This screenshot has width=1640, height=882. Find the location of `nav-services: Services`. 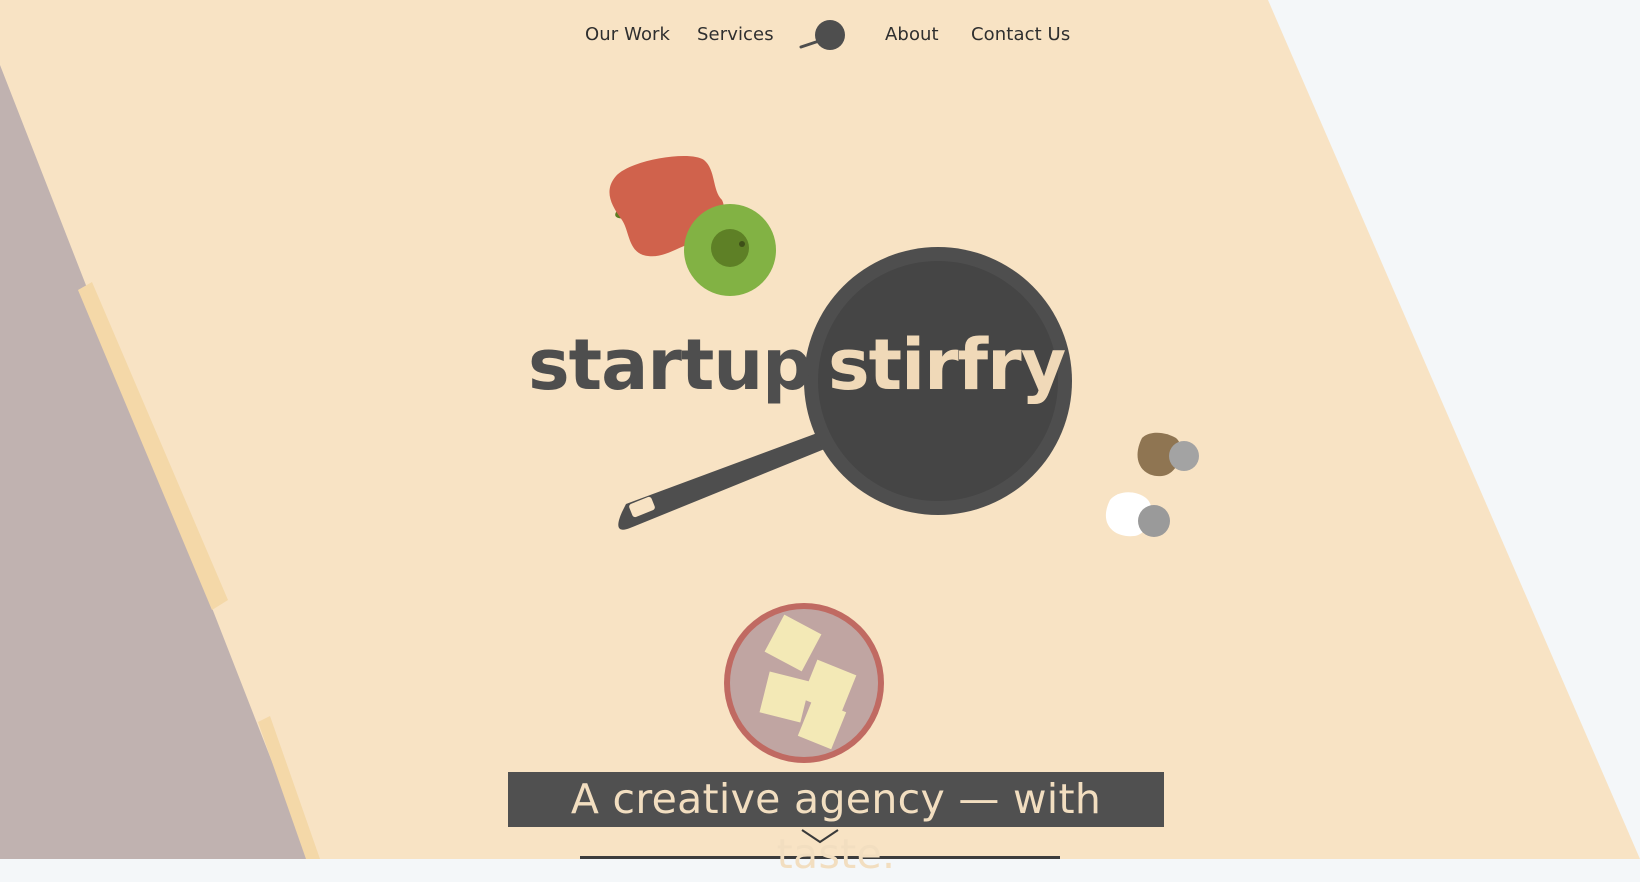

nav-services: Services is located at coordinates (735, 34).